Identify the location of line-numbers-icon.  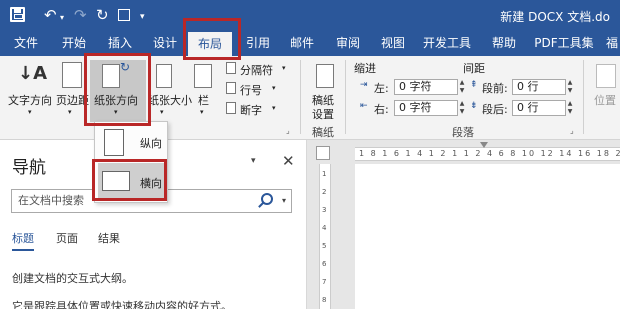
(231, 88).